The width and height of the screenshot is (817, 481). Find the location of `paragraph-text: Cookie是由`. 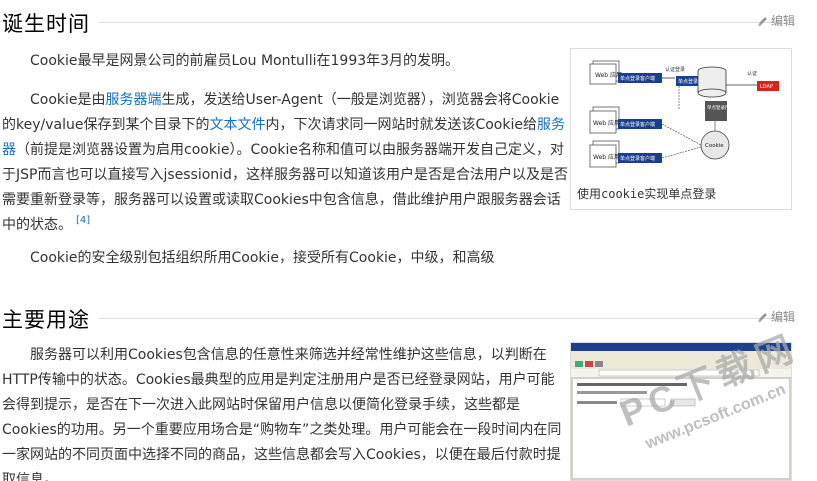

paragraph-text: Cookie是由 is located at coordinates (68, 100).